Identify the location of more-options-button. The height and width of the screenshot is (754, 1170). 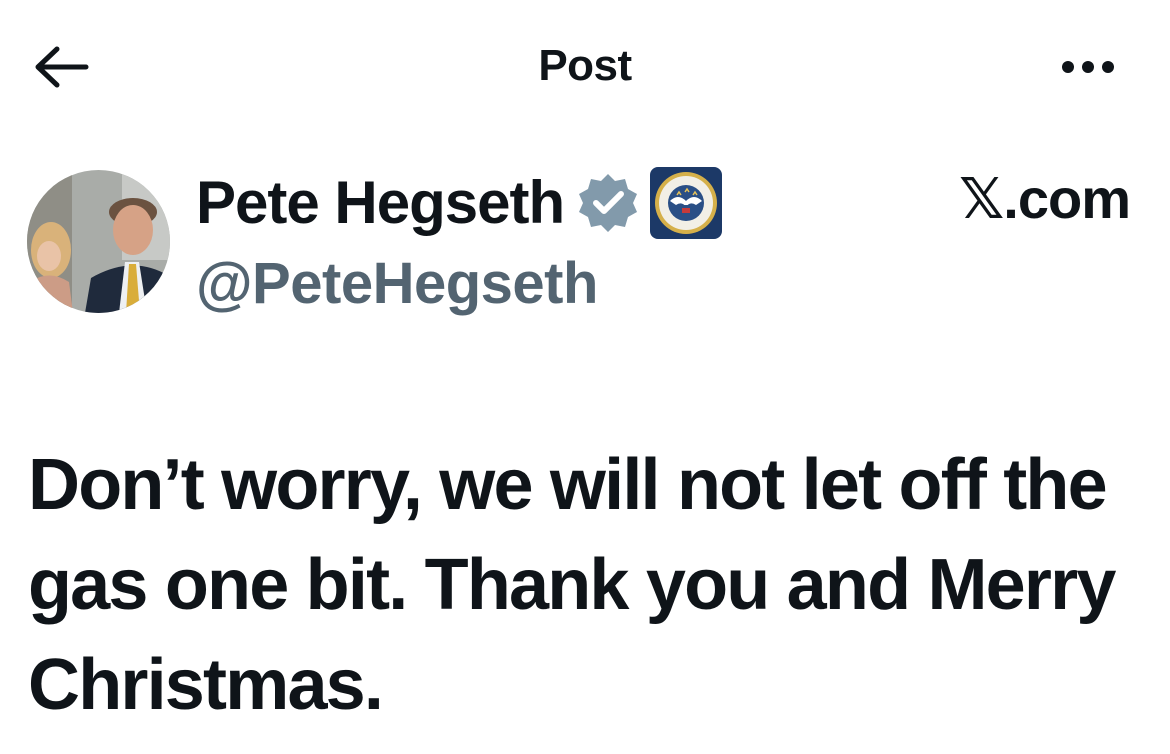
(1088, 67).